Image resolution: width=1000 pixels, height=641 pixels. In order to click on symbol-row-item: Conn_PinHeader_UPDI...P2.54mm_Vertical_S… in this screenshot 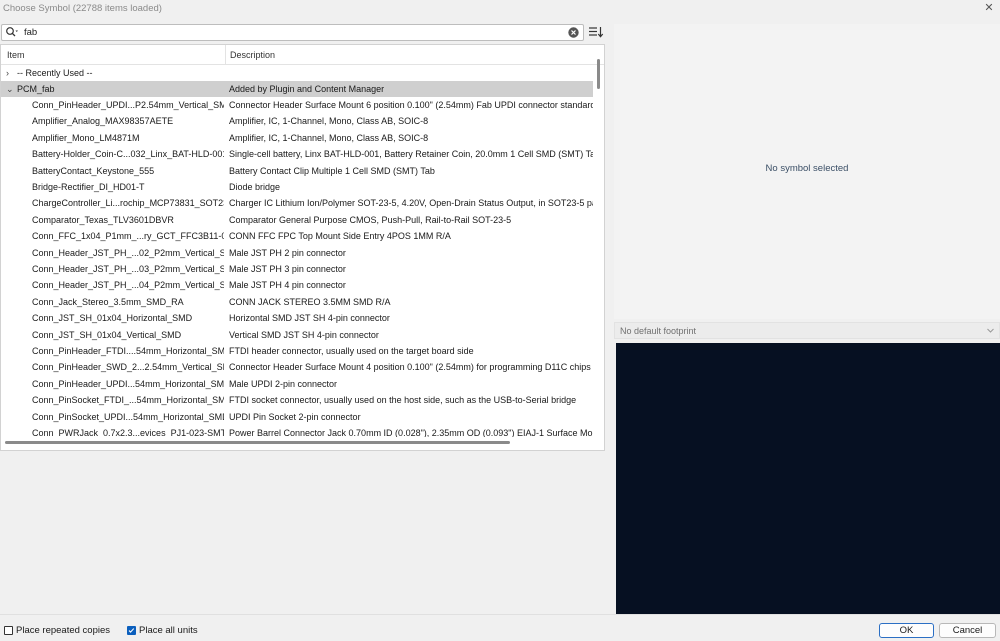, I will do `click(128, 105)`.